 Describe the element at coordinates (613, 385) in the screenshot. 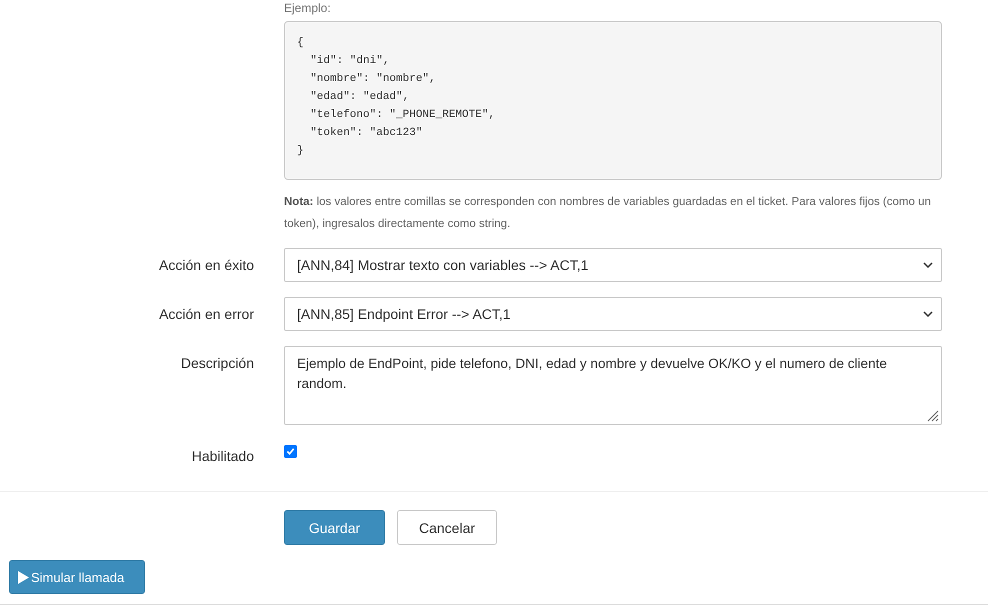

I see `description-field: Ejemplo de EndPoint, pide telefono, DNI, edad y nombre y devuelve OK/KO y el numero de cliente random.` at that location.